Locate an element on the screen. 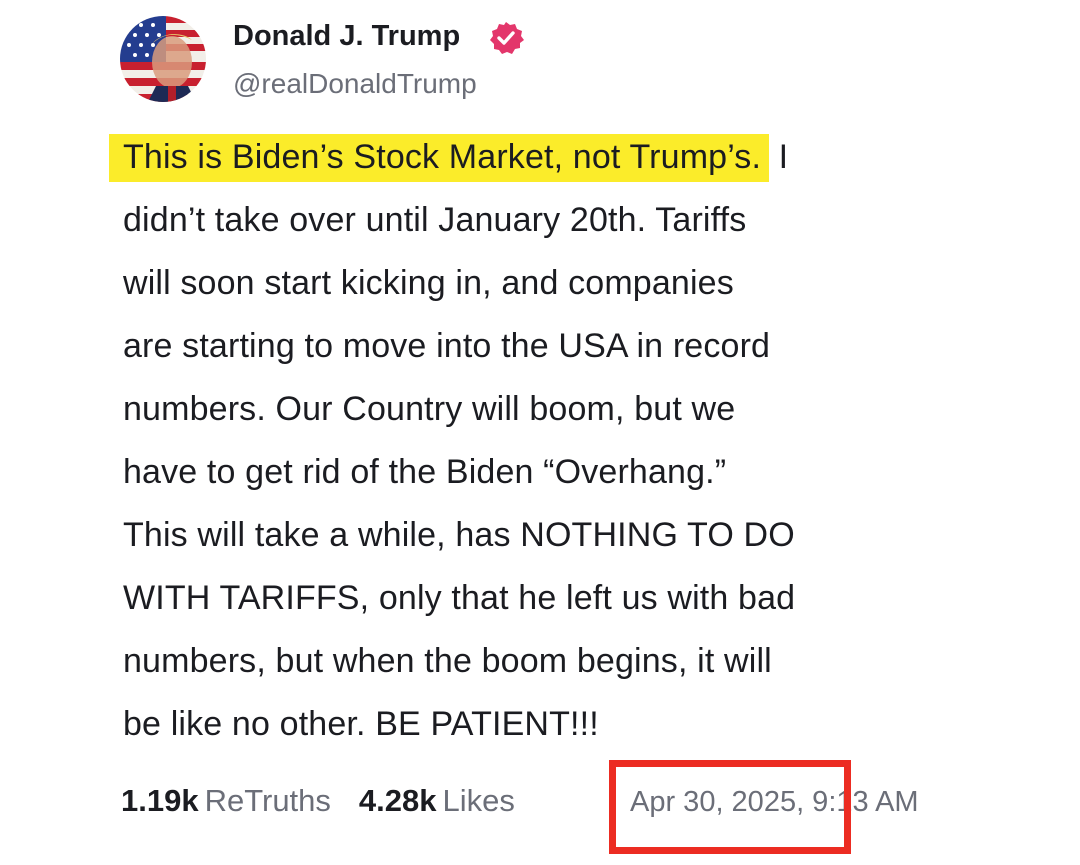  post-line-text: I is located at coordinates (779, 157).